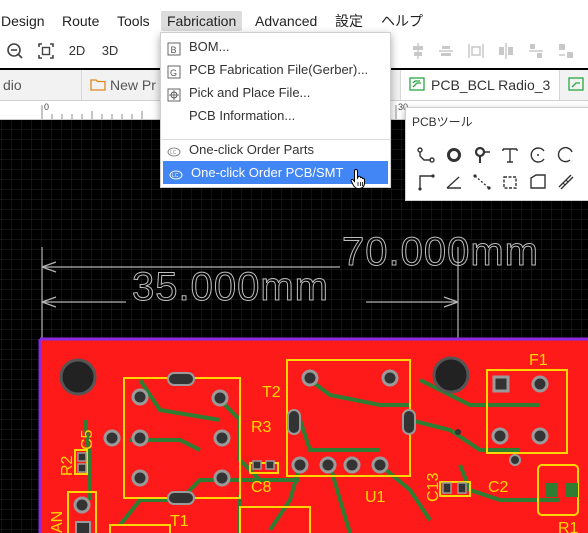  Describe the element at coordinates (179, 521) in the screenshot. I see `designator-t1: T1` at that location.